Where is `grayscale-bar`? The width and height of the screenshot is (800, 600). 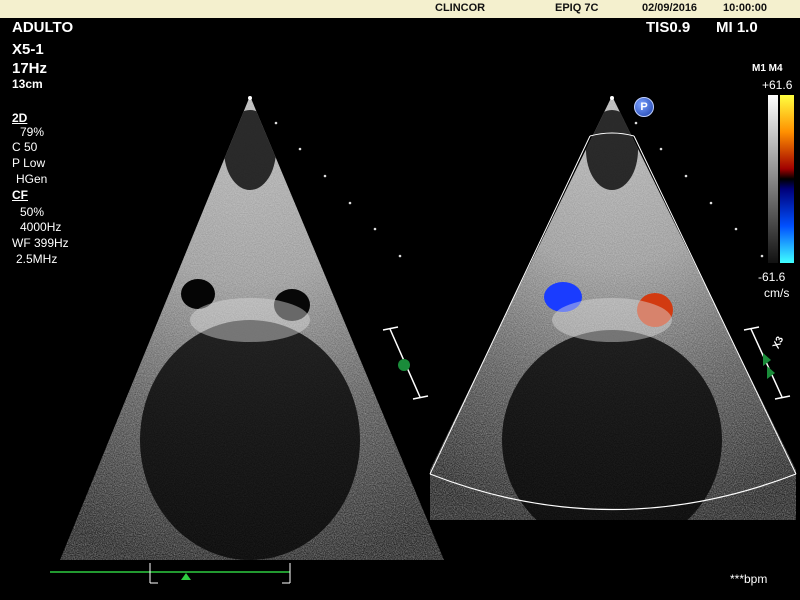
grayscale-bar is located at coordinates (773, 179).